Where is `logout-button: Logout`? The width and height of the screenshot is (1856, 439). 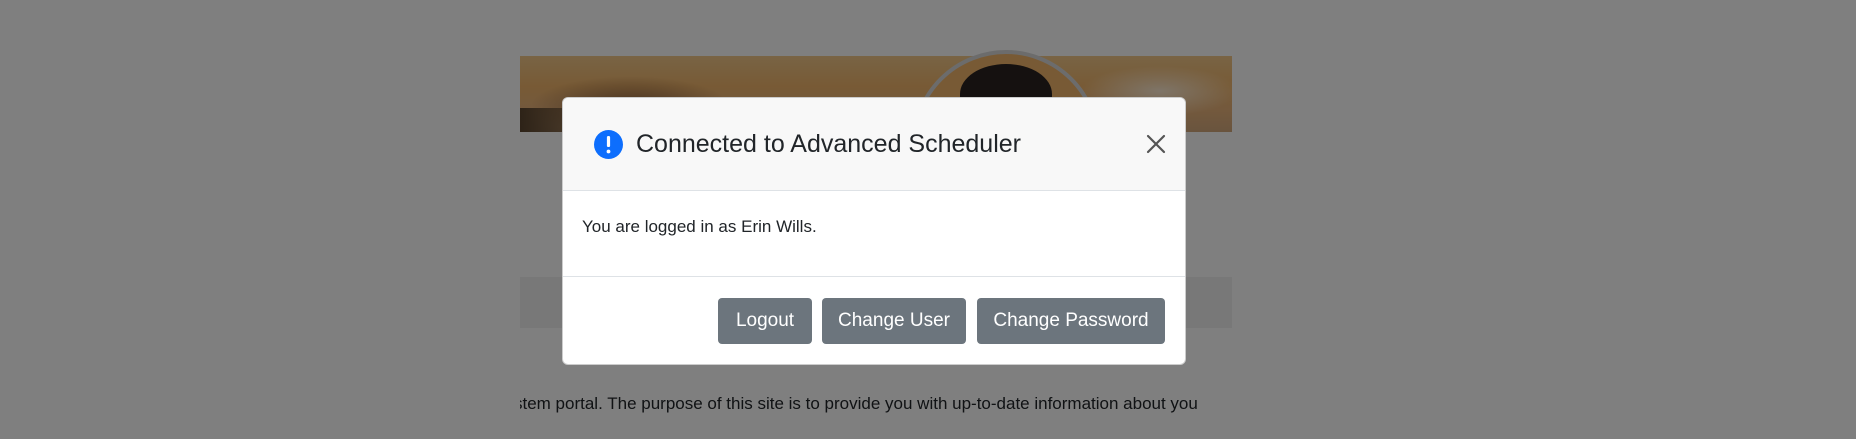
logout-button: Logout is located at coordinates (765, 321).